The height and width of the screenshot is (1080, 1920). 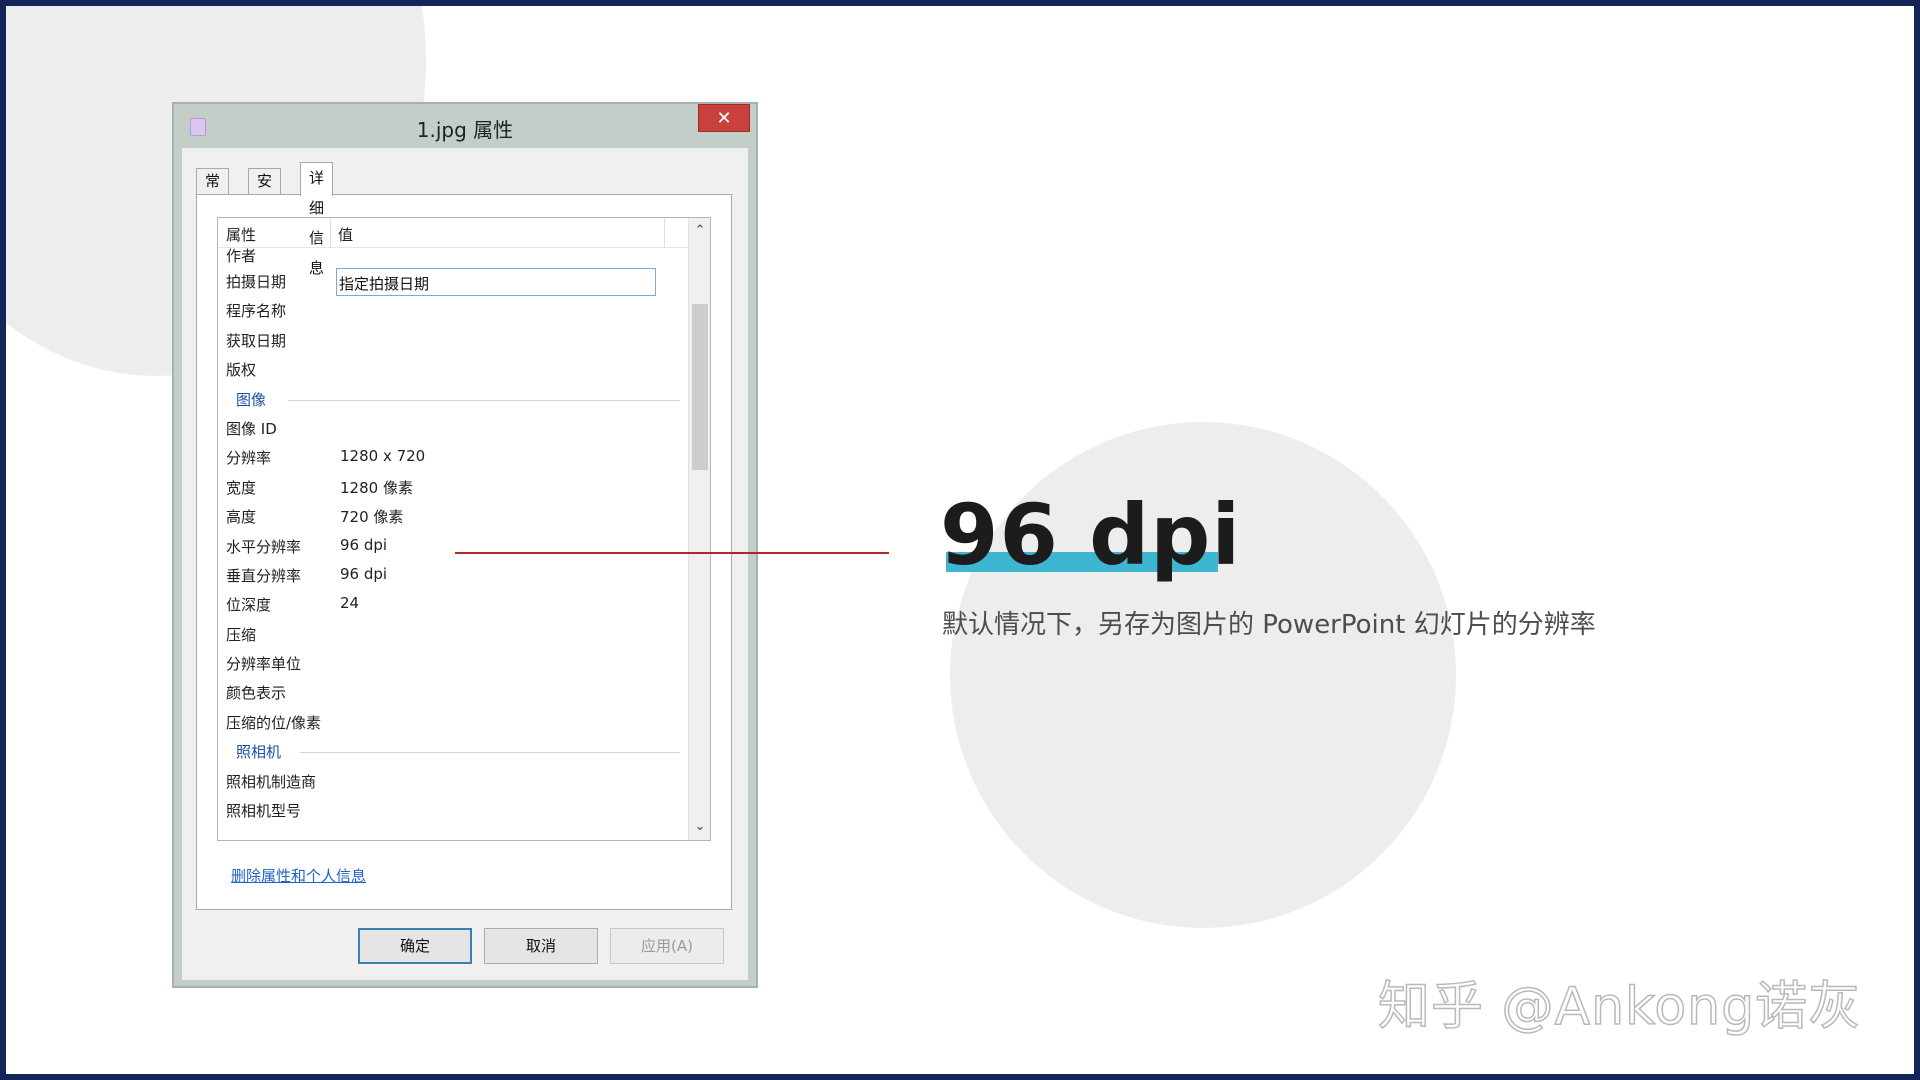 I want to click on list-item: 照相机型号, so click(x=453, y=810).